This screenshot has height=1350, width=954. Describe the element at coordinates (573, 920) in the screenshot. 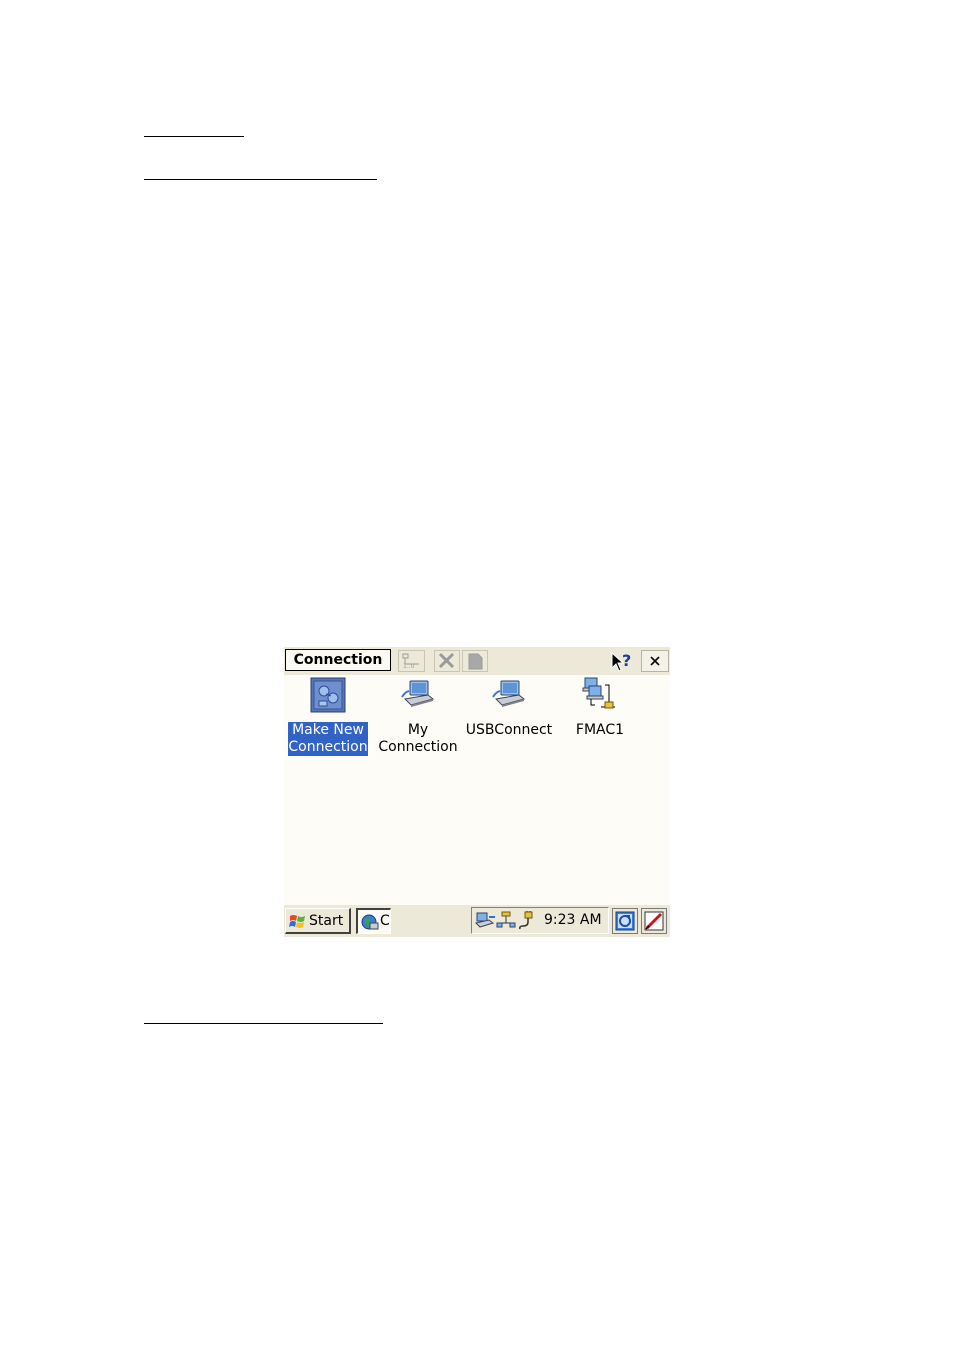

I see `clock: 9:23 AM` at that location.